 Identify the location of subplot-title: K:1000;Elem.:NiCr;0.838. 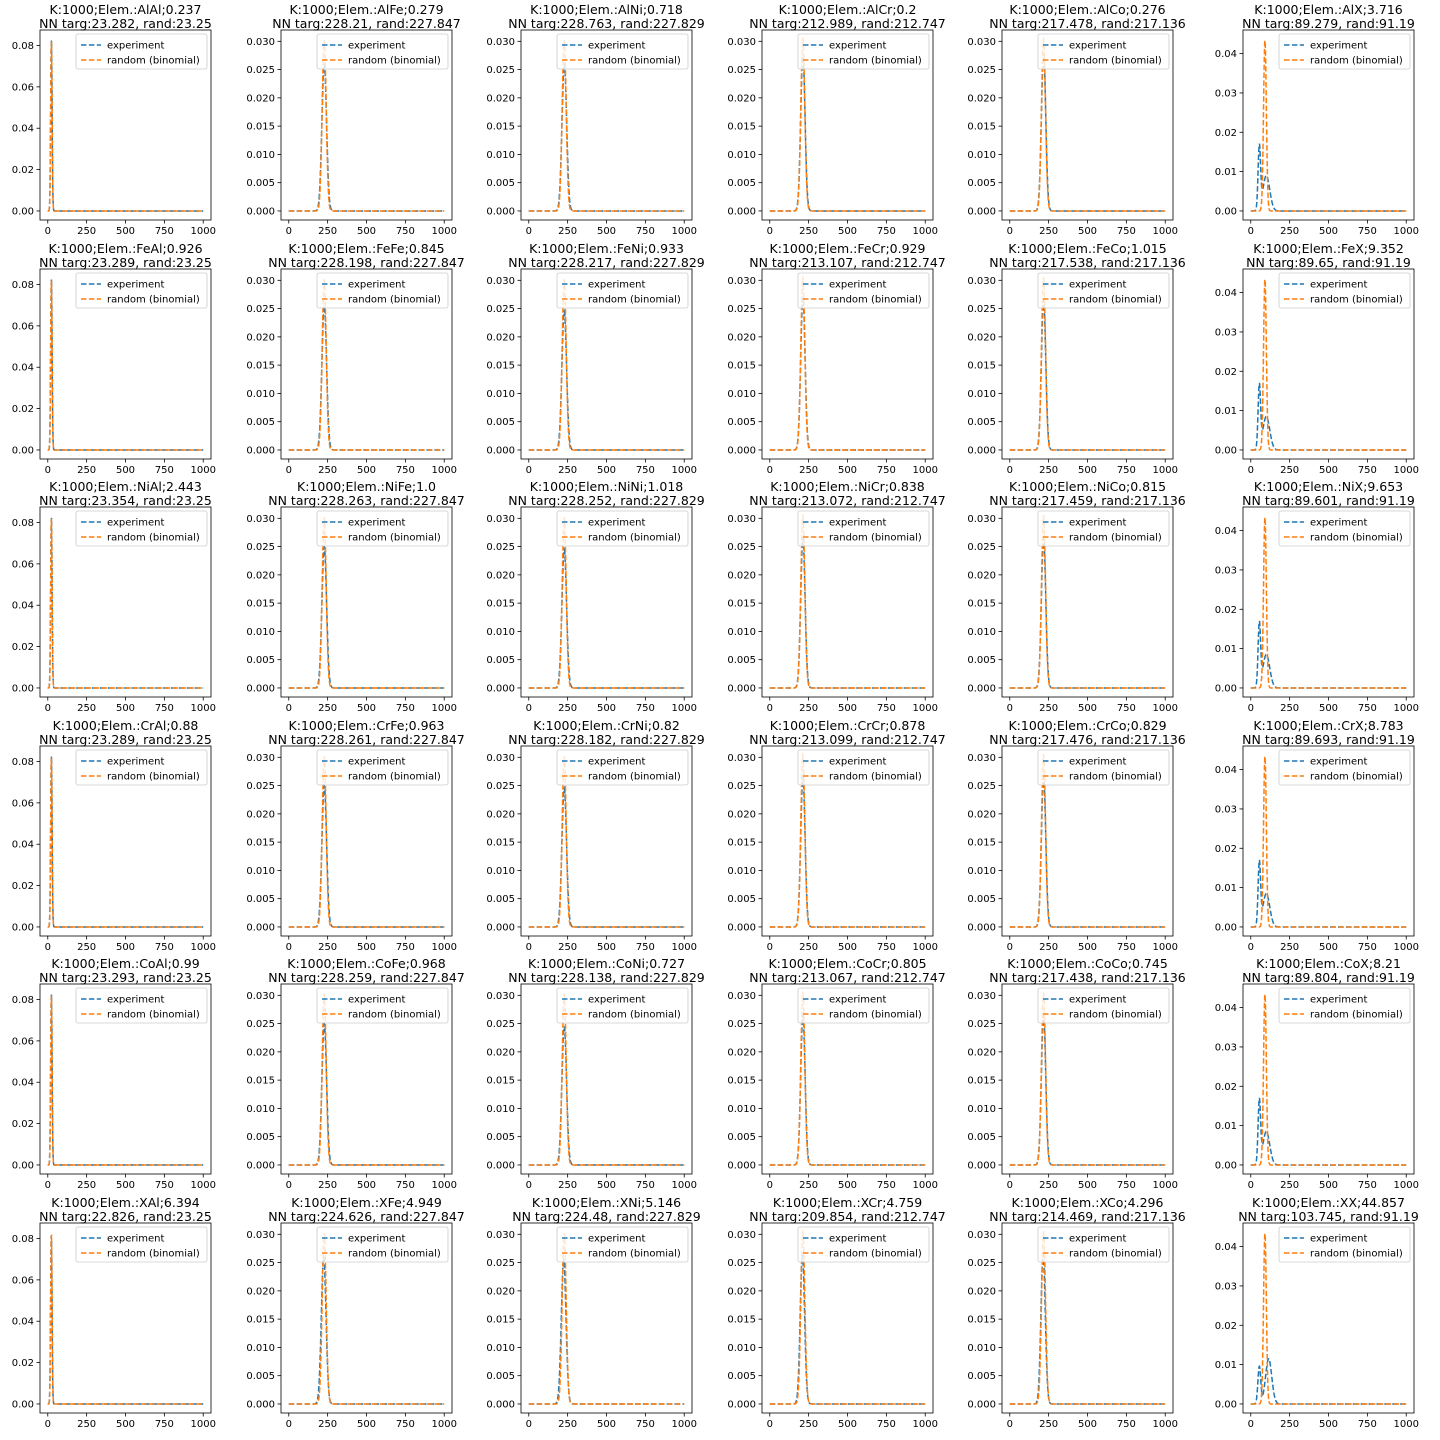
(847, 486).